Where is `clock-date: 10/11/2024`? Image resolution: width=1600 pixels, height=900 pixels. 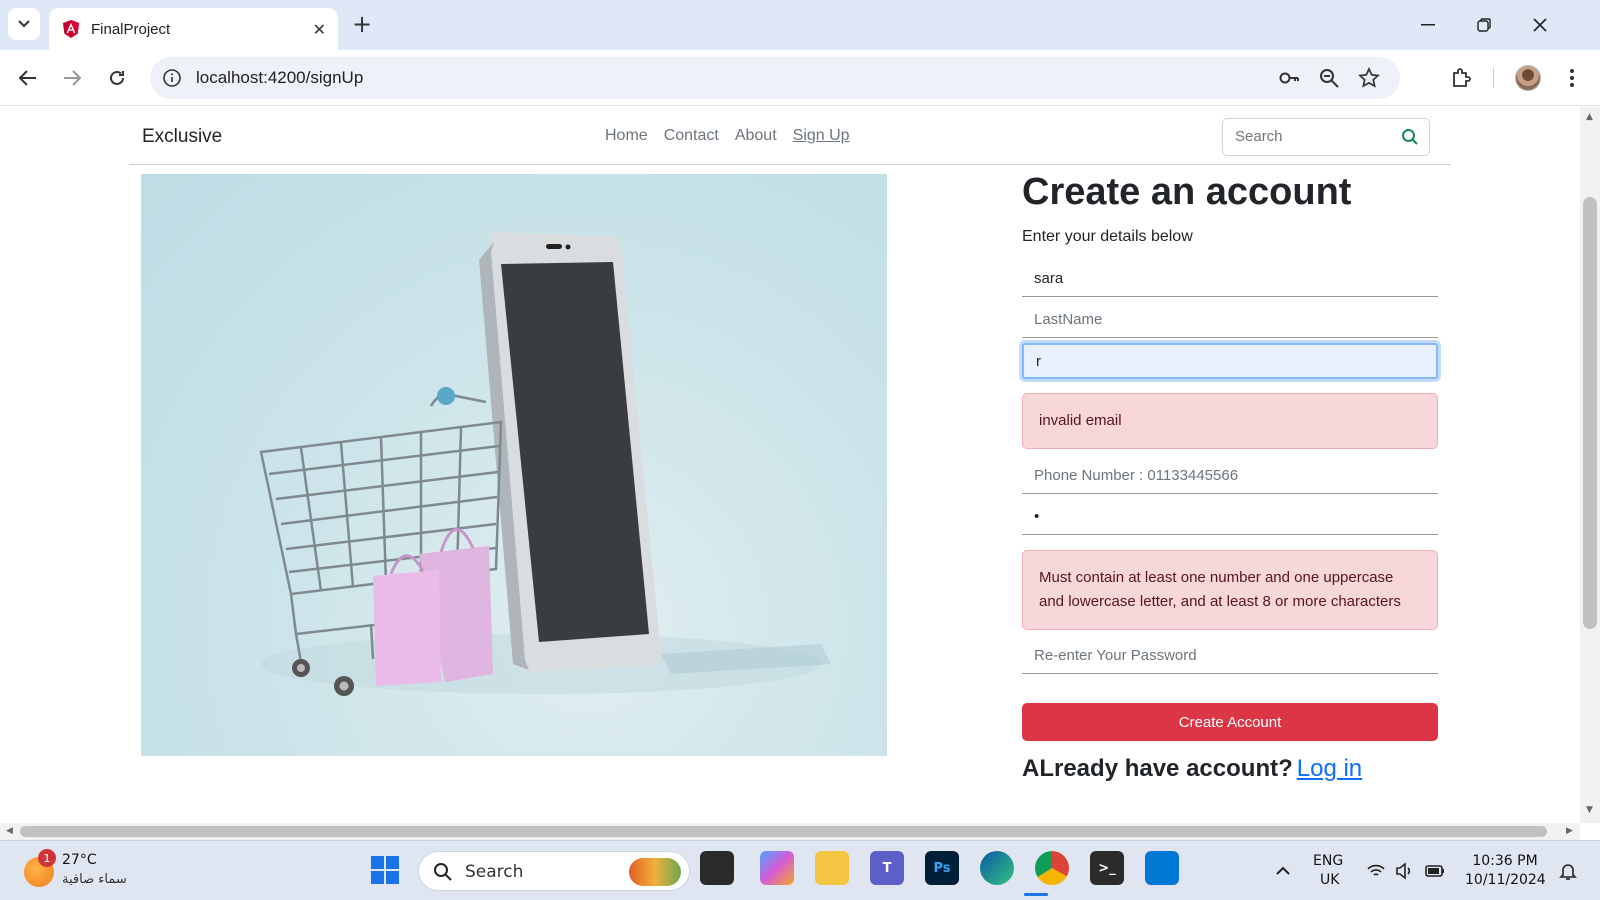
clock-date: 10/11/2024 is located at coordinates (1505, 880).